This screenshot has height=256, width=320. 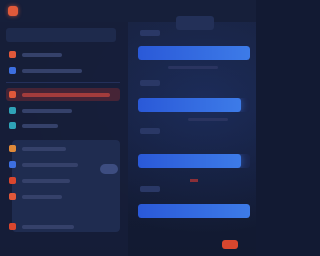 What do you see at coordinates (230, 244) in the screenshot?
I see `status-badge` at bounding box center [230, 244].